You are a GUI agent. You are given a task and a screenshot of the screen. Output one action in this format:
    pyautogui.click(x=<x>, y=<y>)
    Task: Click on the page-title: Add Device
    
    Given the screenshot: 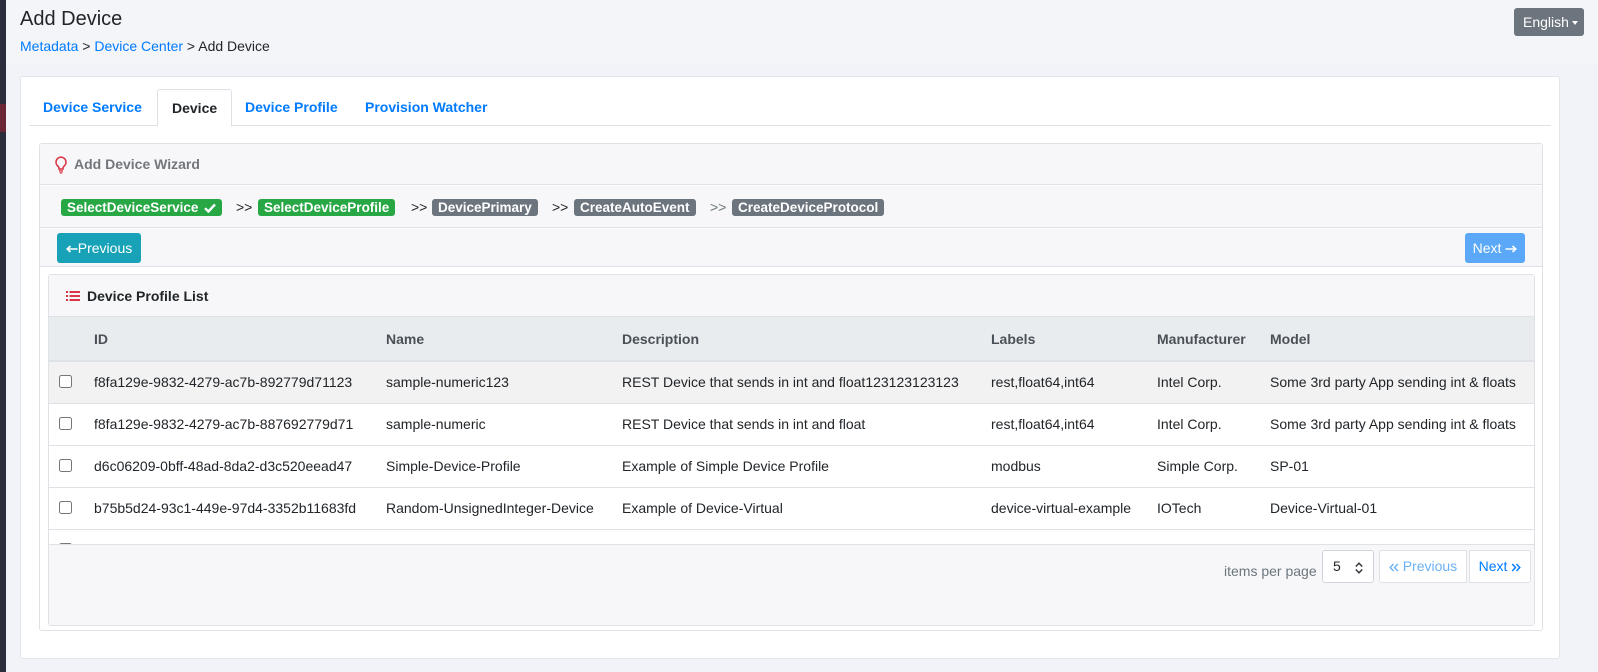 What is the action you would take?
    pyautogui.click(x=71, y=19)
    